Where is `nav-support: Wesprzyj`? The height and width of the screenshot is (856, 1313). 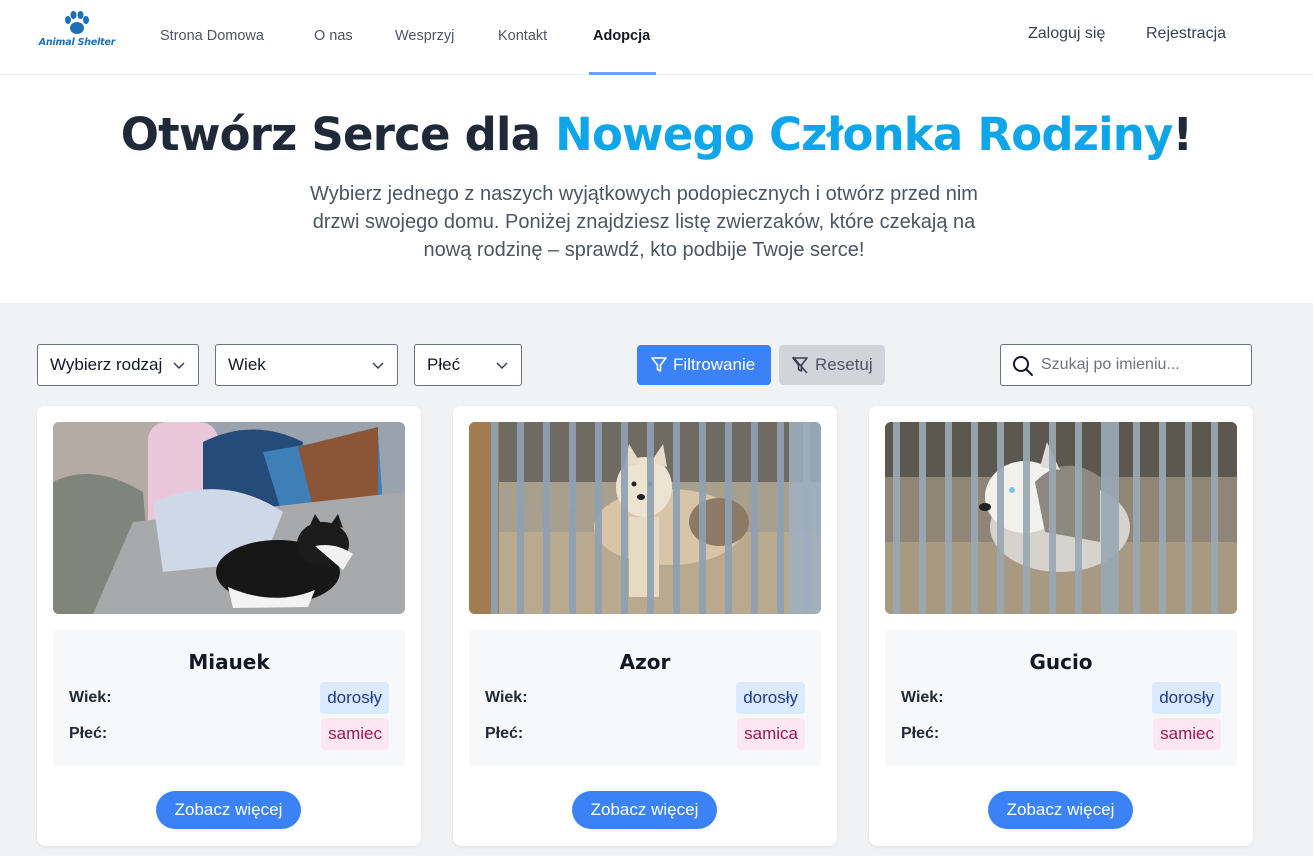 nav-support: Wesprzyj is located at coordinates (424, 36).